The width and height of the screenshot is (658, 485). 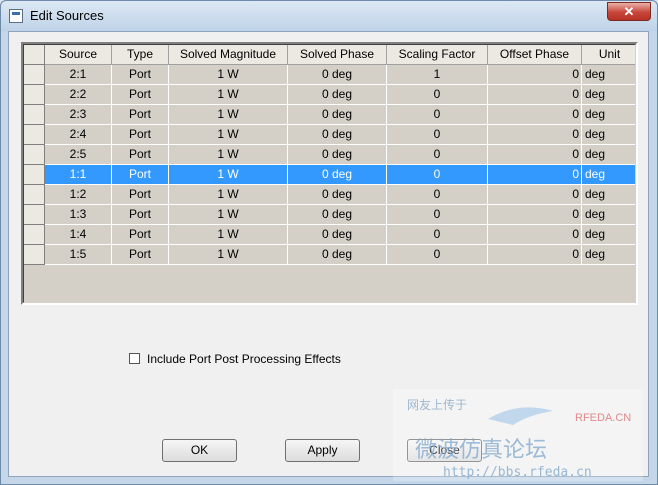 What do you see at coordinates (78, 155) in the screenshot?
I see `cell-source: 2:5` at bounding box center [78, 155].